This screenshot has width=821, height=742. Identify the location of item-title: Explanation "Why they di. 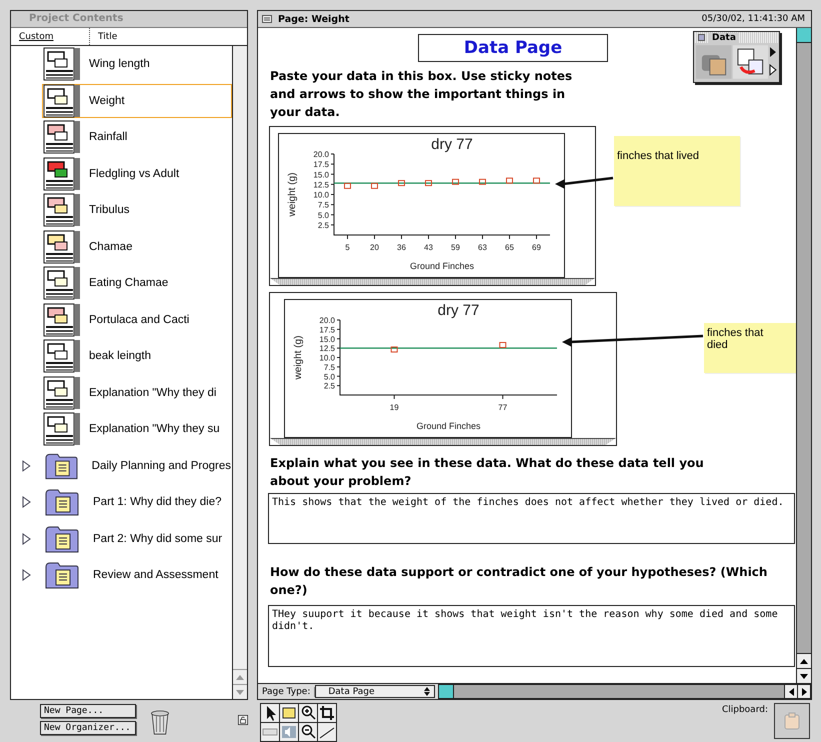
(152, 392).